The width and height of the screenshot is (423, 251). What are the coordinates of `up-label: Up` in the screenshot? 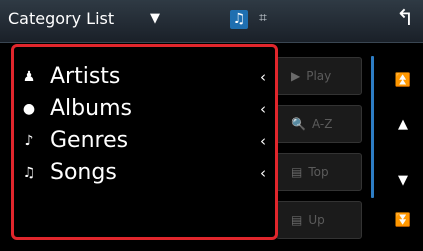 It's located at (316, 220).